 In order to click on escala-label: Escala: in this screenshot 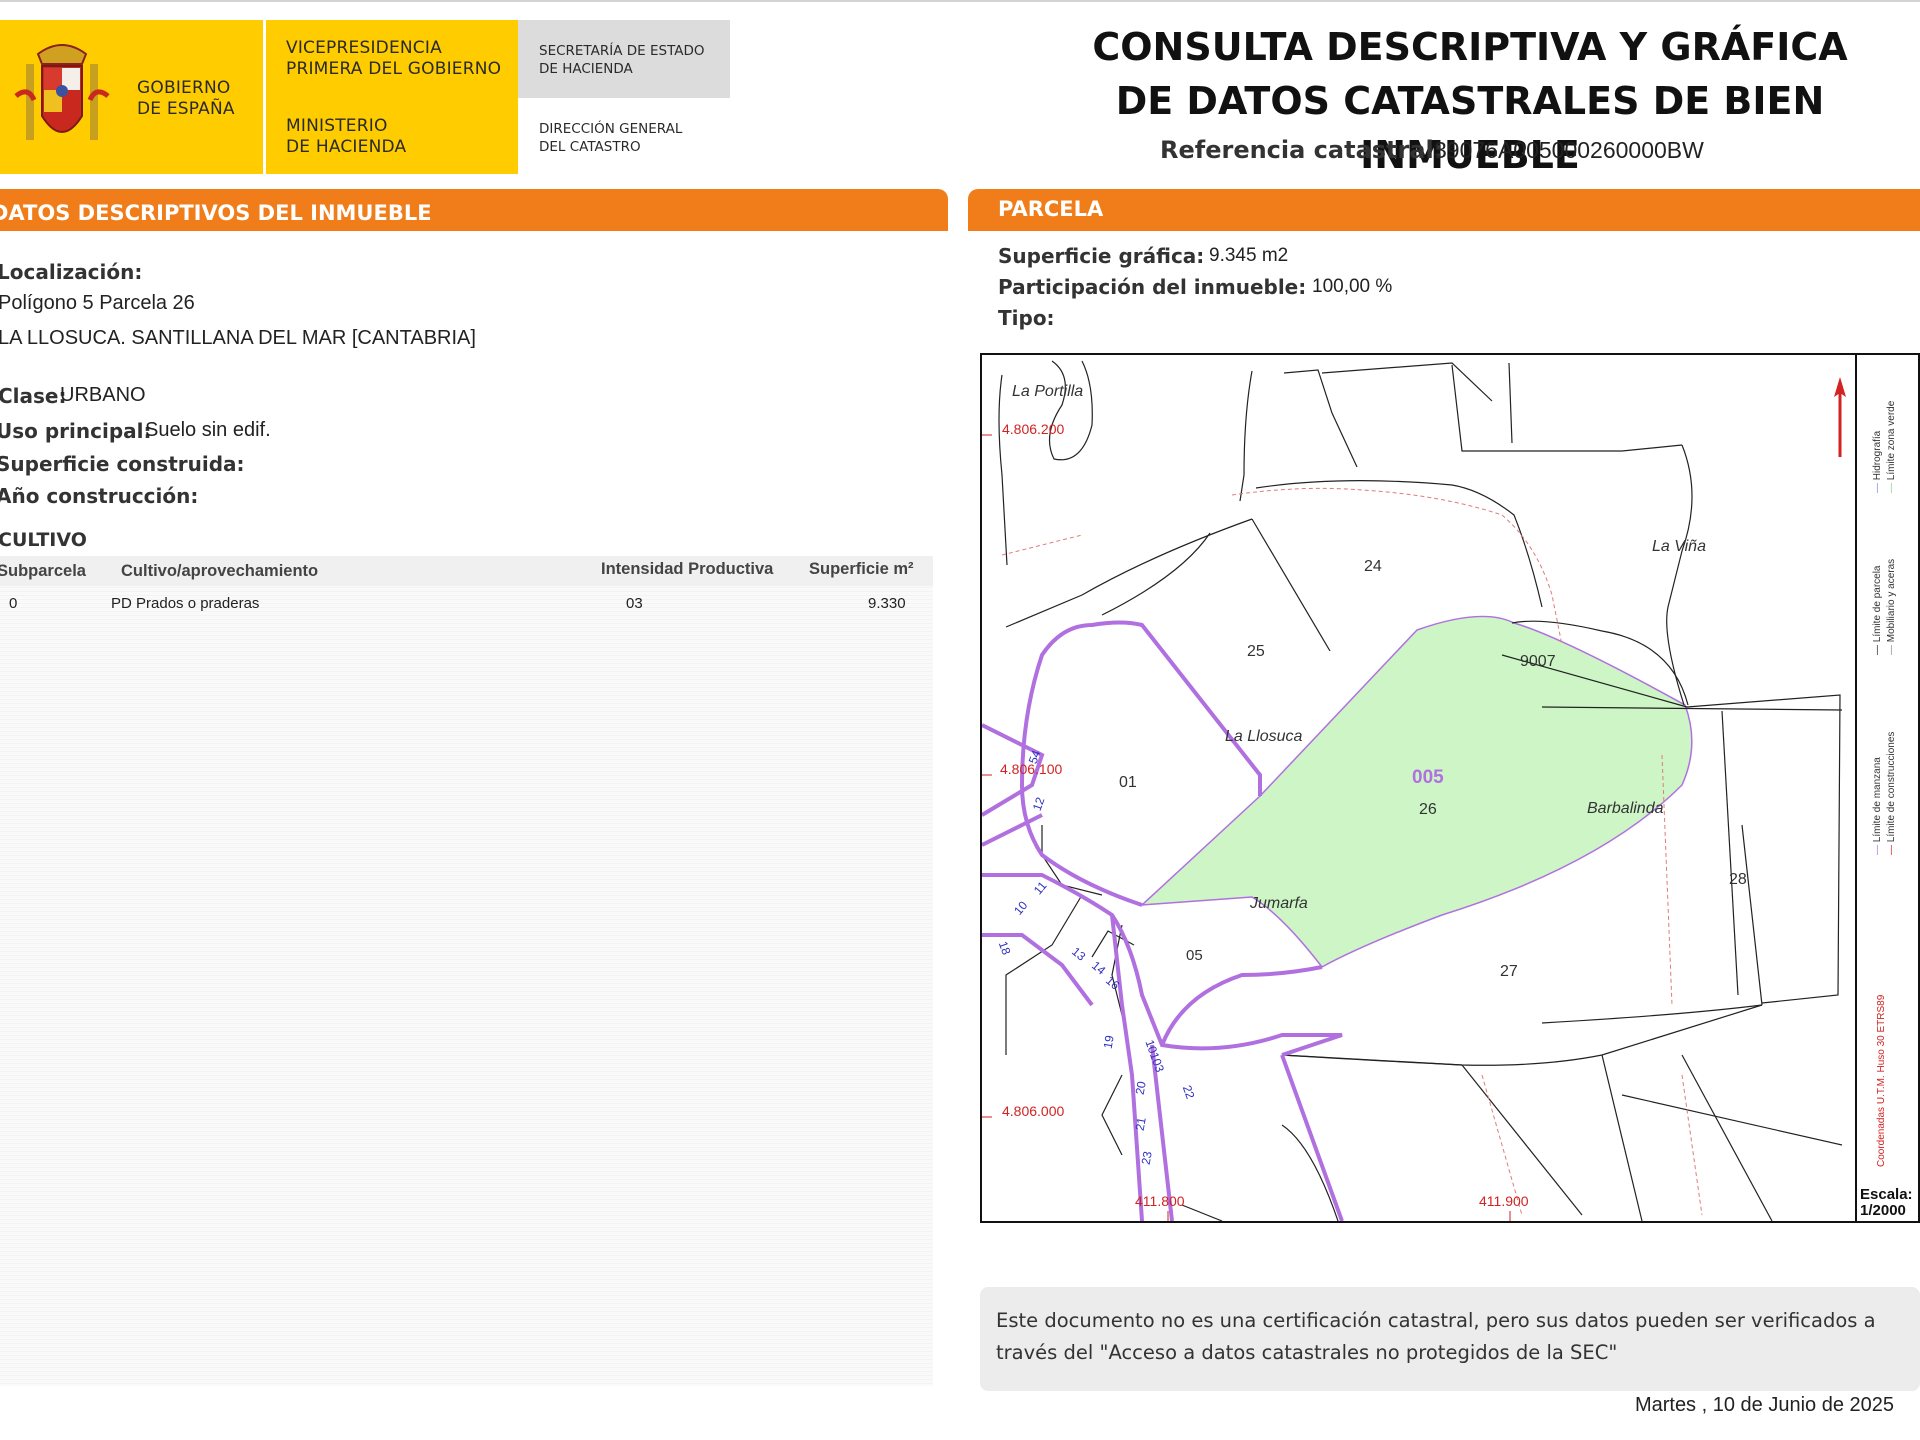, I will do `click(1886, 1194)`.